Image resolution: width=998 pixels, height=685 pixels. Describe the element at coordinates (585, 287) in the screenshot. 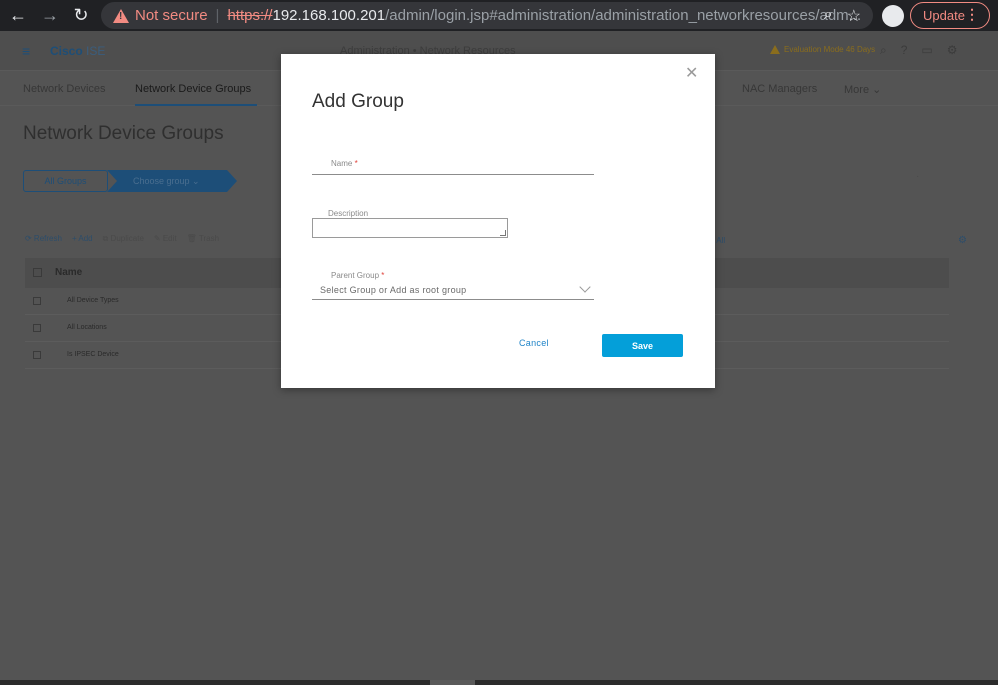

I see `chevron-down-icon` at that location.